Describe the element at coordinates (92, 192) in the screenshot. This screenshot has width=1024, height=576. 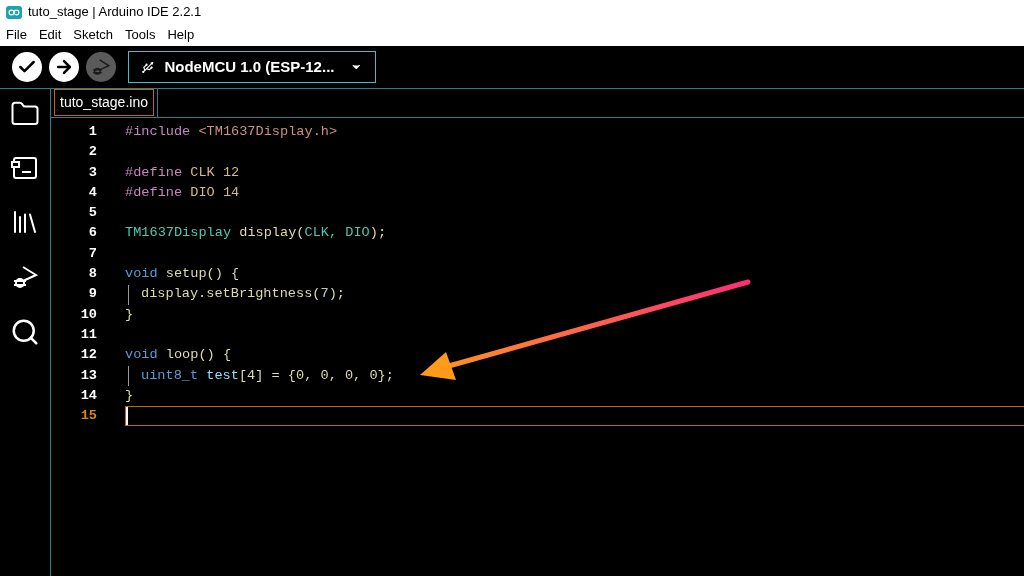
I see `line-number: 4` at that location.